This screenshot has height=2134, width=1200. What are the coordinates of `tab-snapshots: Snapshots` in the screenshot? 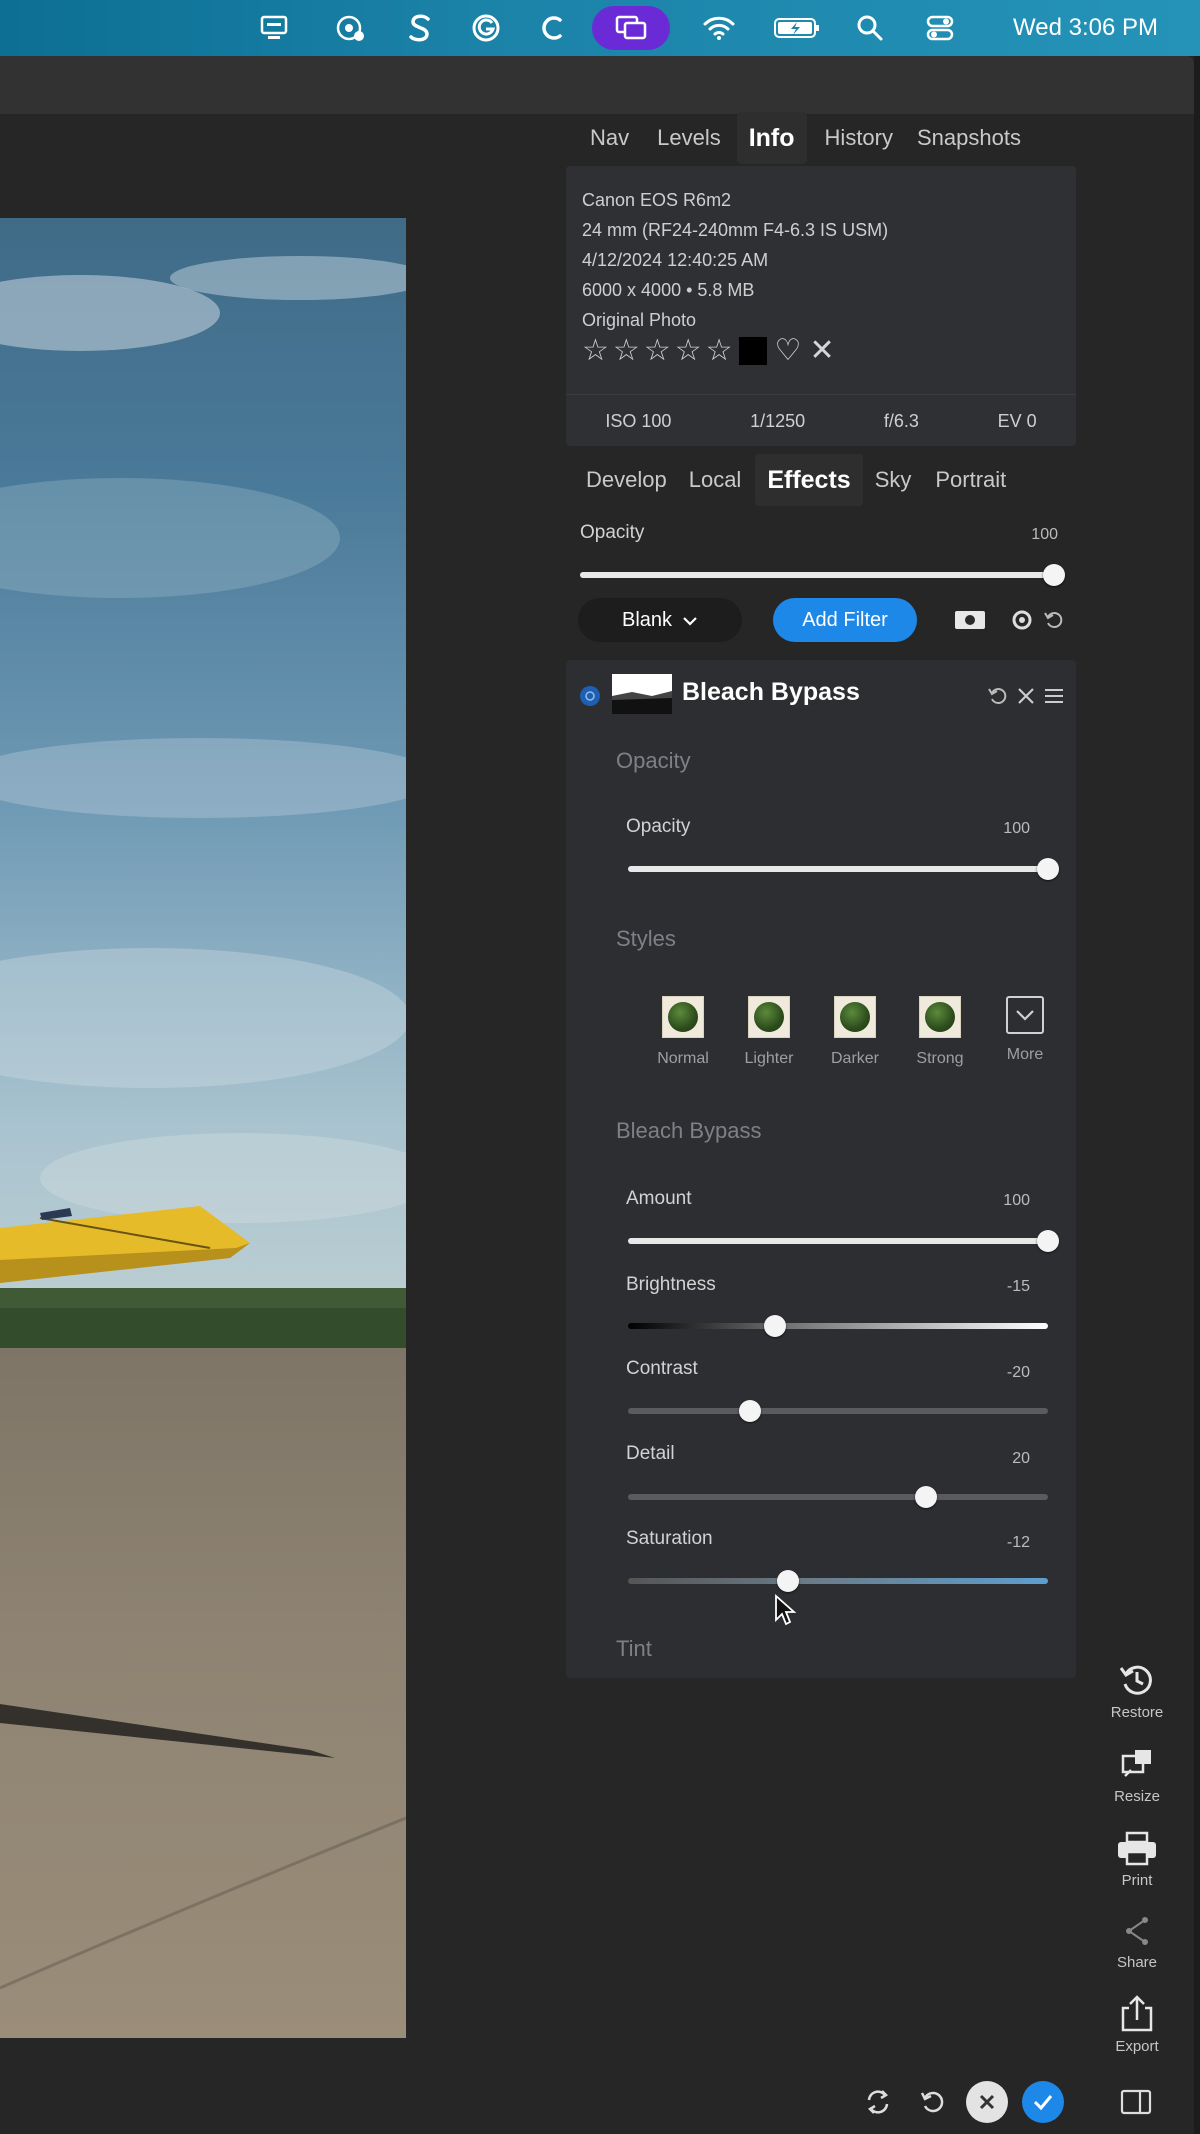 It's located at (969, 138).